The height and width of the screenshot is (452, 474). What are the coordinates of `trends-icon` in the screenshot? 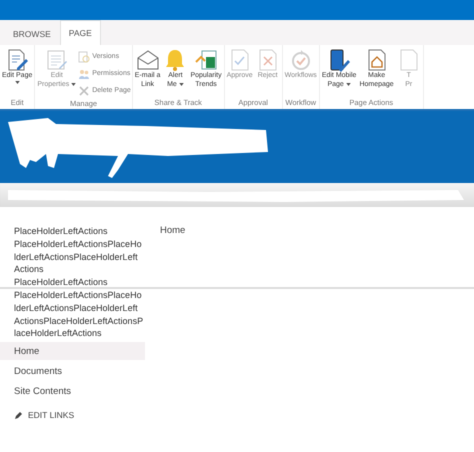 It's located at (206, 60).